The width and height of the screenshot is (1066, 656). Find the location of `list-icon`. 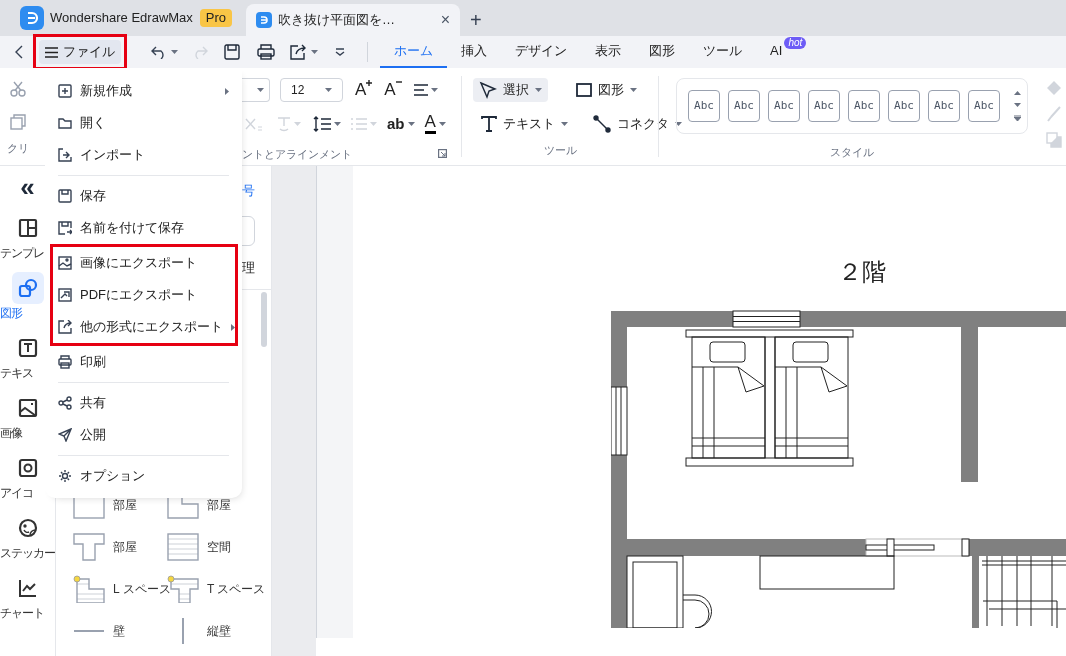

list-icon is located at coordinates (359, 123).